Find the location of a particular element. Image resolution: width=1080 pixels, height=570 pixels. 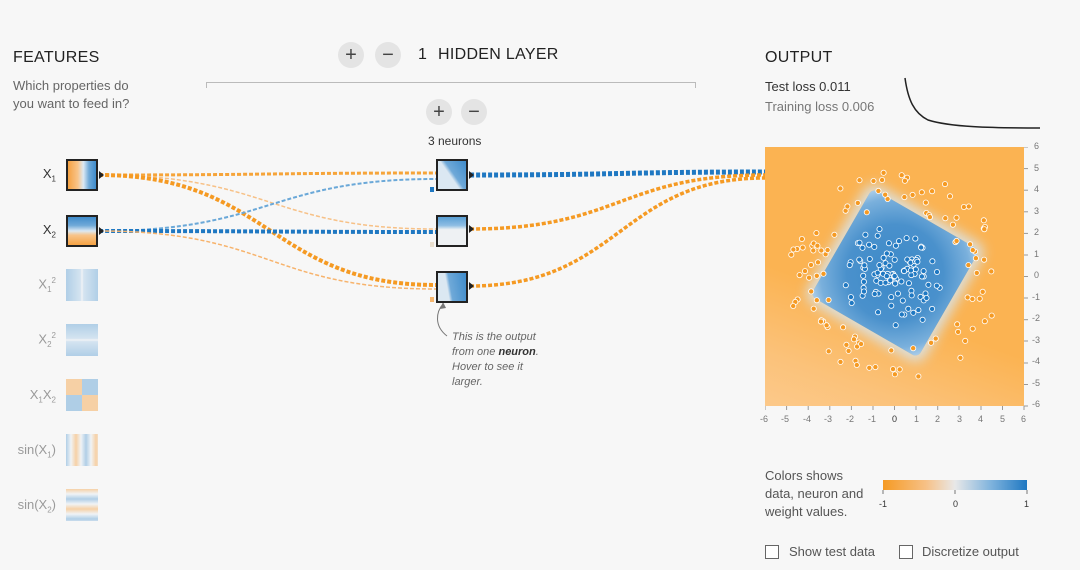

x-tick-label: -1 is located at coordinates (872, 419).